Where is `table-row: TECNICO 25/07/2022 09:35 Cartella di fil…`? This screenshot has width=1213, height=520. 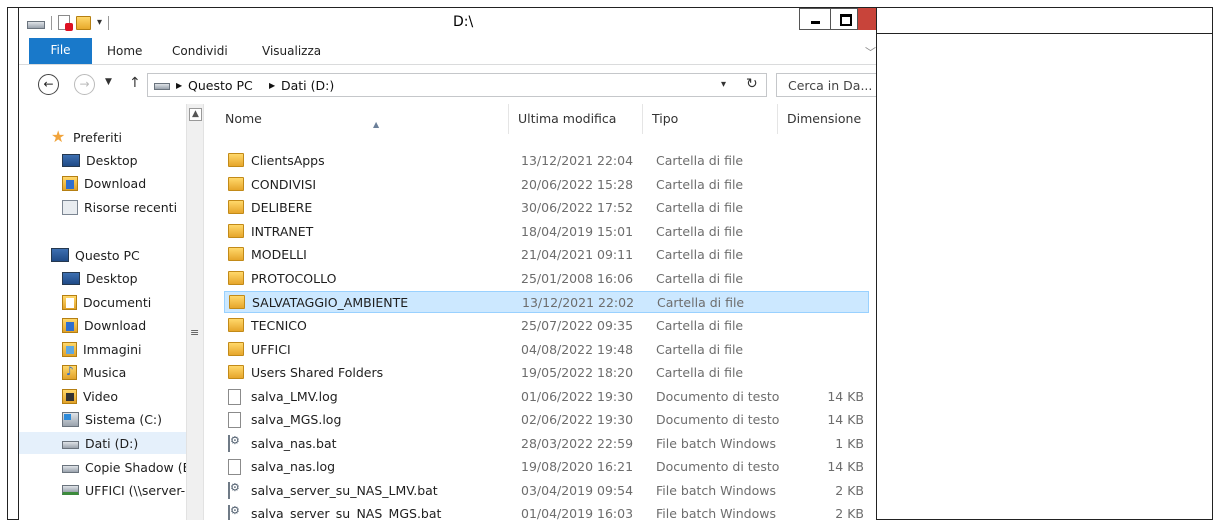 table-row: TECNICO 25/07/2022 09:35 Cartella di fil… is located at coordinates (546, 326).